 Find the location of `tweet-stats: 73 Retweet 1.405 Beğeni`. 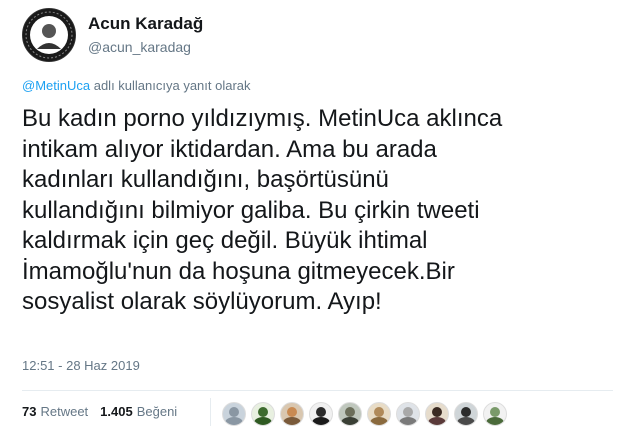

tweet-stats: 73 Retweet 1.405 Beğeni is located at coordinates (105, 411).